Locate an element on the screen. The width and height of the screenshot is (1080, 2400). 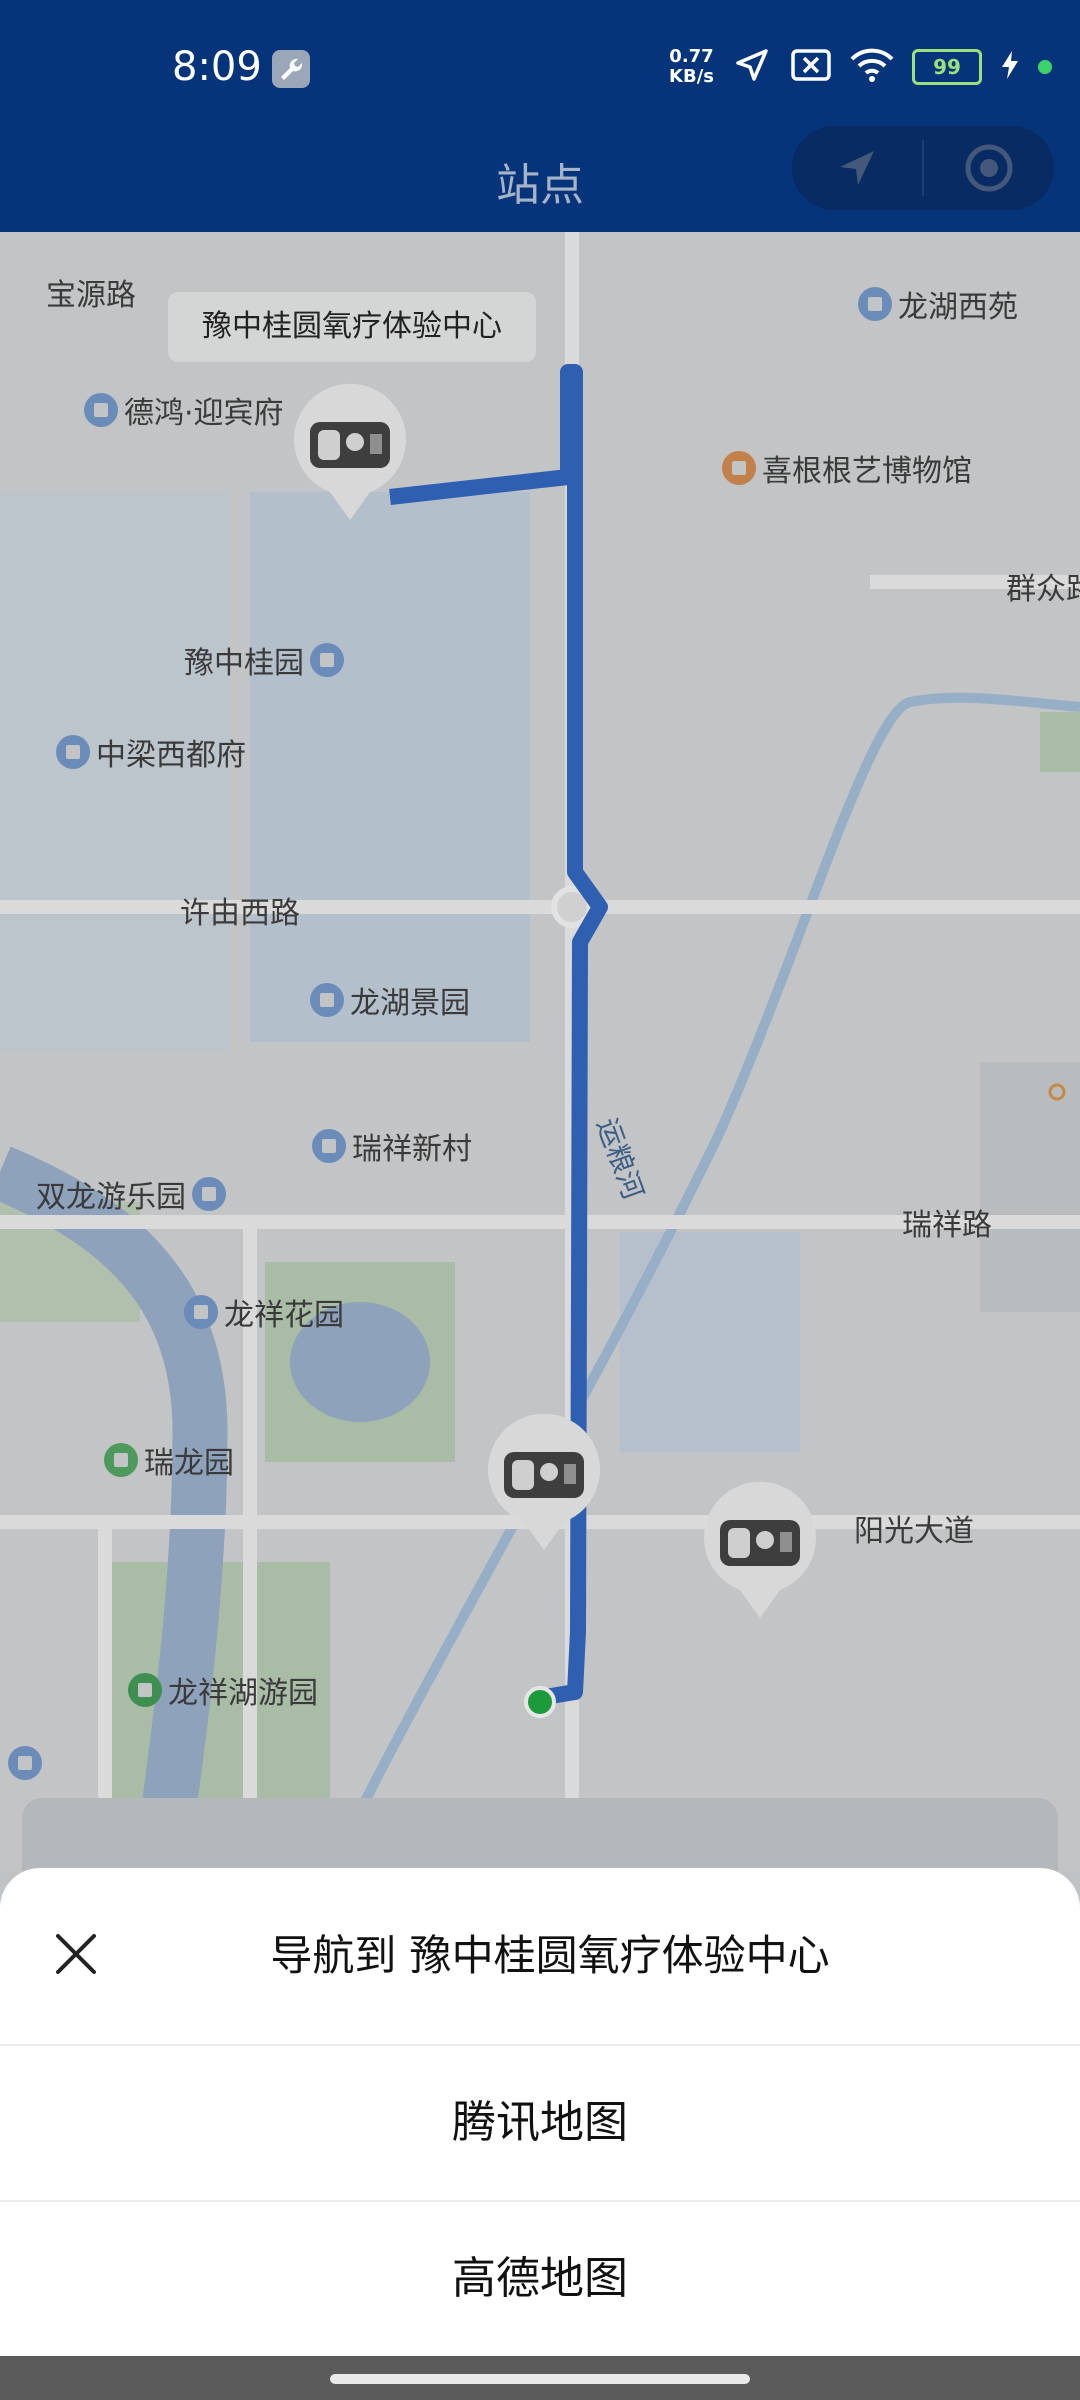
poi-label: 中梁西都府 is located at coordinates (151, 752).